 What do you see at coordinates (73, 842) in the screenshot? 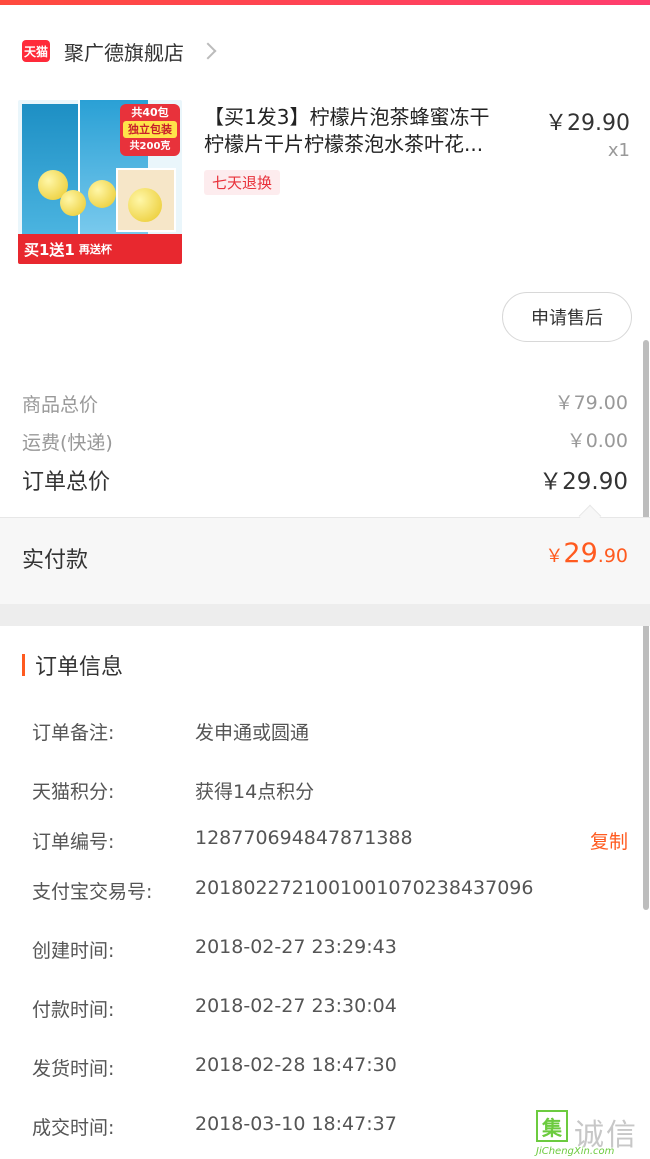
I see `info-key: 订单编号:` at bounding box center [73, 842].